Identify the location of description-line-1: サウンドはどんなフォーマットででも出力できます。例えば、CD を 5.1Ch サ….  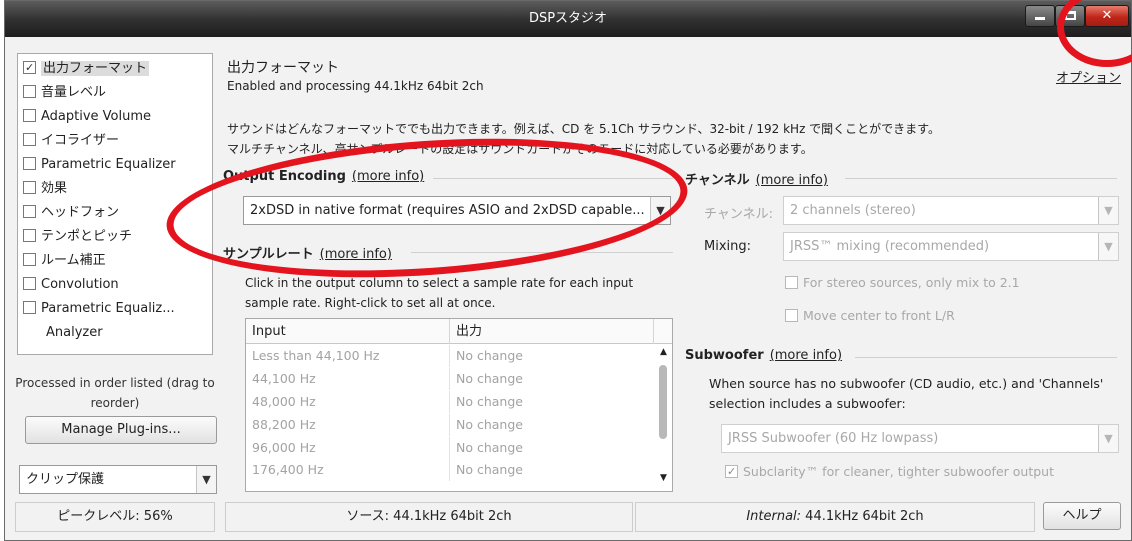
(583, 129).